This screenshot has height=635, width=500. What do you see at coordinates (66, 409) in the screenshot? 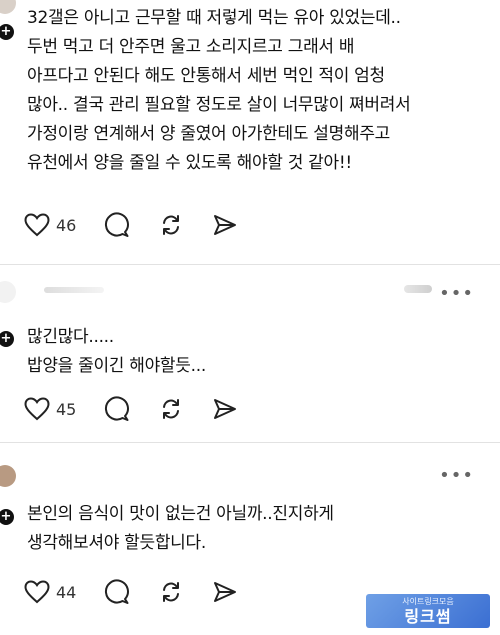
I see `like-count: 45` at bounding box center [66, 409].